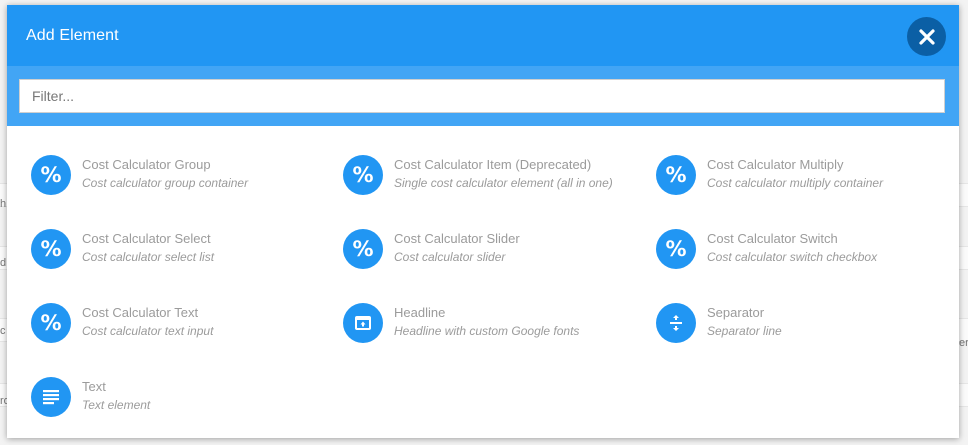 Image resolution: width=968 pixels, height=445 pixels. Describe the element at coordinates (3, 331) in the screenshot. I see `background-text-fragment: c` at that location.